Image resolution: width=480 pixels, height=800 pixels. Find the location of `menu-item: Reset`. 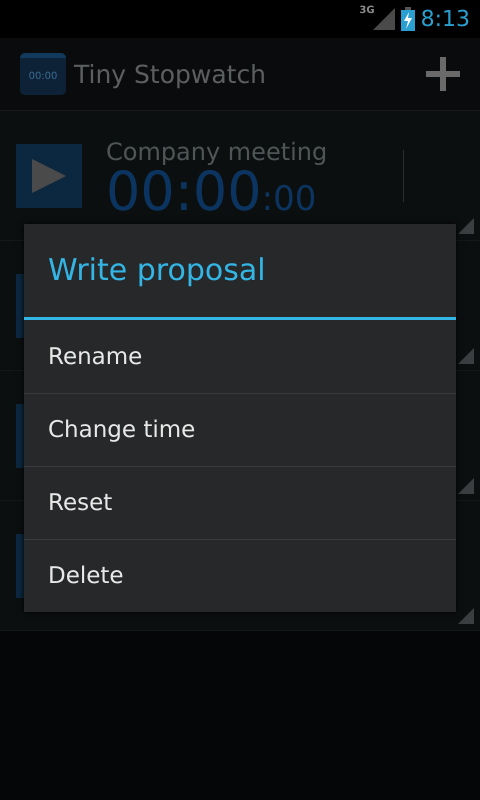

menu-item: Reset is located at coordinates (240, 502).